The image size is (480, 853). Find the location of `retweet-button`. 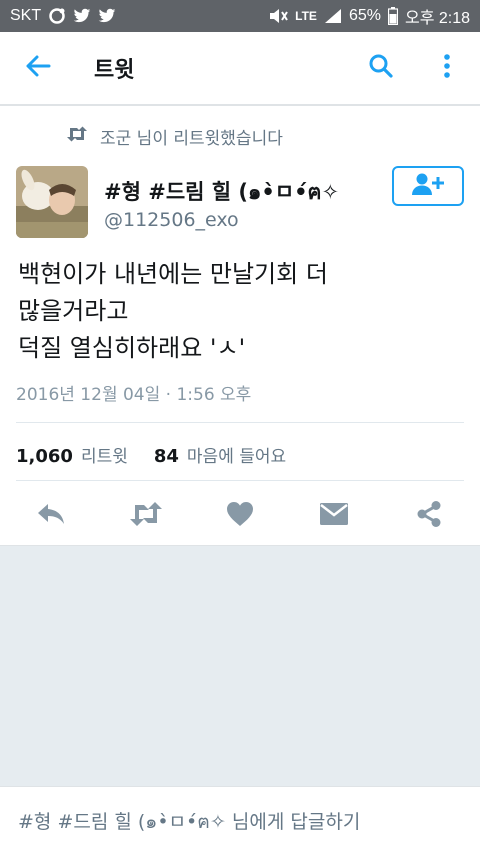

retweet-button is located at coordinates (146, 516).